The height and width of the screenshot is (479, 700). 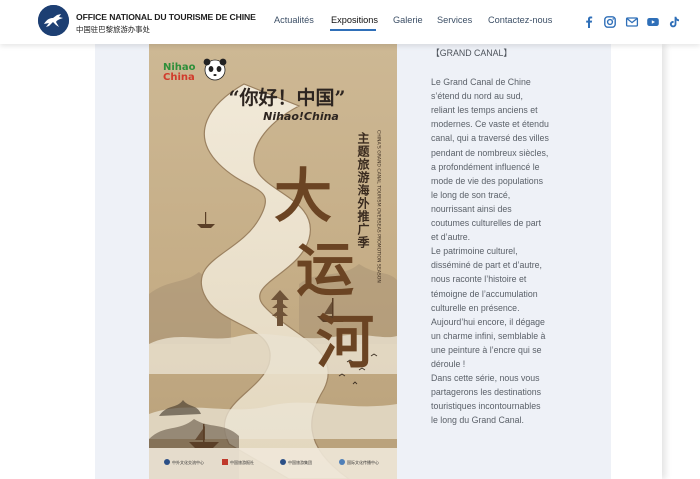 What do you see at coordinates (408, 20) in the screenshot?
I see `nav-item-galerie: Galerie` at bounding box center [408, 20].